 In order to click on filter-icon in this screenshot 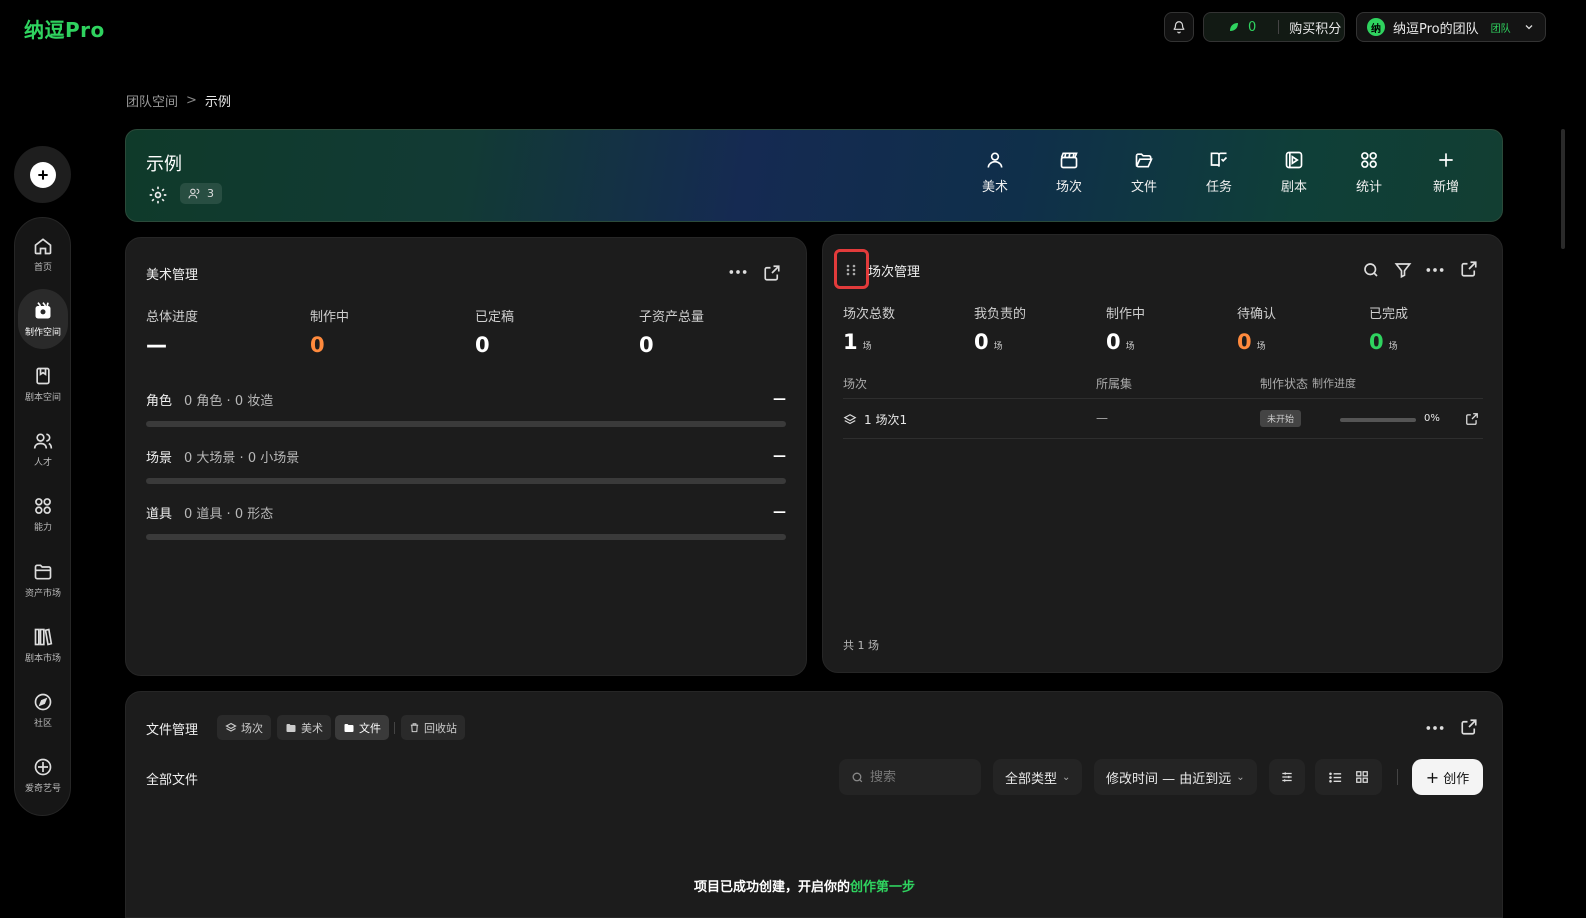, I will do `click(1403, 270)`.